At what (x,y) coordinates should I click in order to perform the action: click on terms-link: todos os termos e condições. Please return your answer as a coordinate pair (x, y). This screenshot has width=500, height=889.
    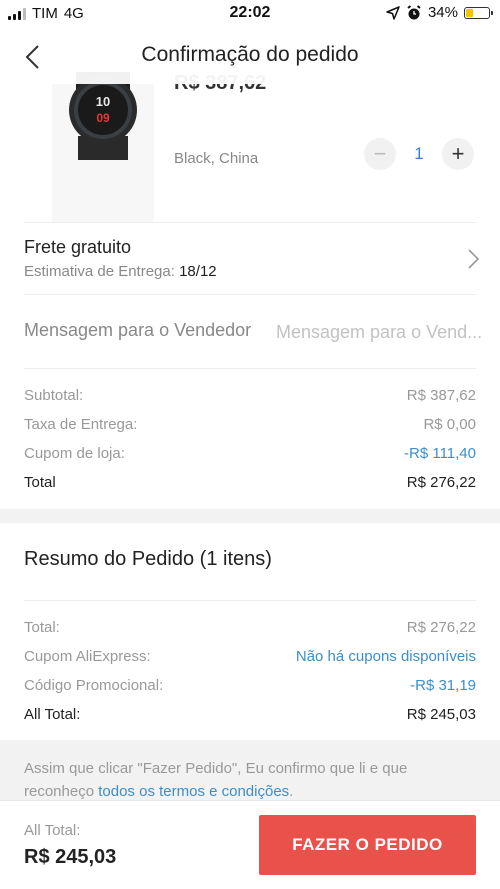
    Looking at the image, I should click on (193, 791).